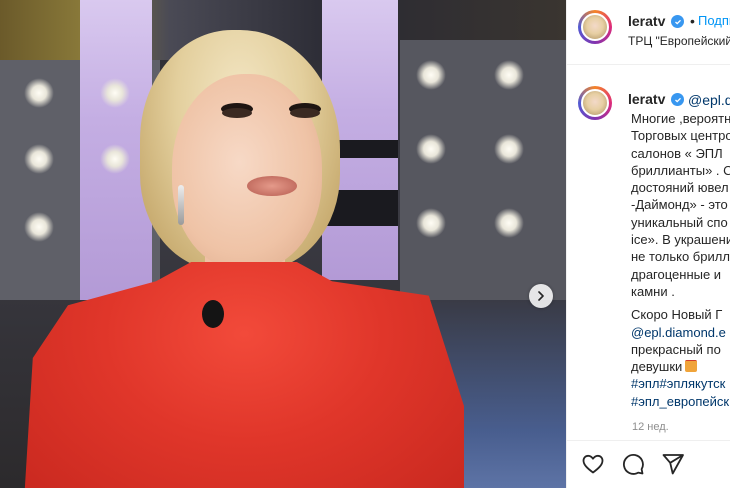 The width and height of the screenshot is (730, 488). I want to click on caption-line: Многие ,вероятно, so click(680, 118).